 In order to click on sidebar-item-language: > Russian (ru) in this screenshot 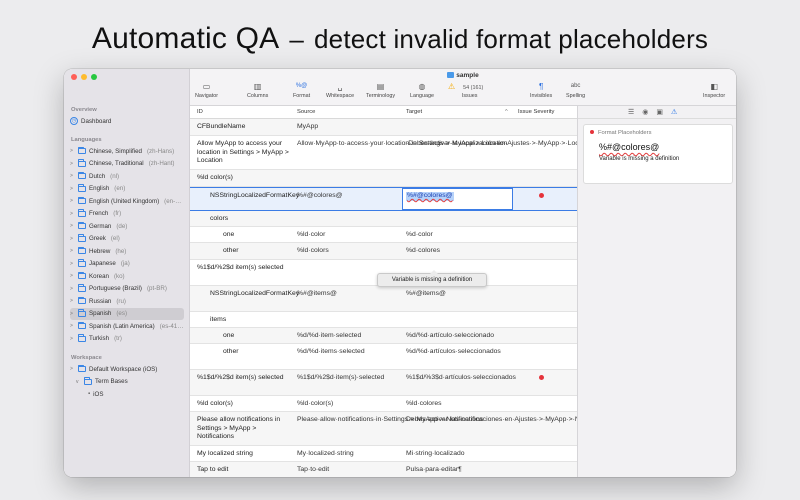, I will do `click(127, 301)`.